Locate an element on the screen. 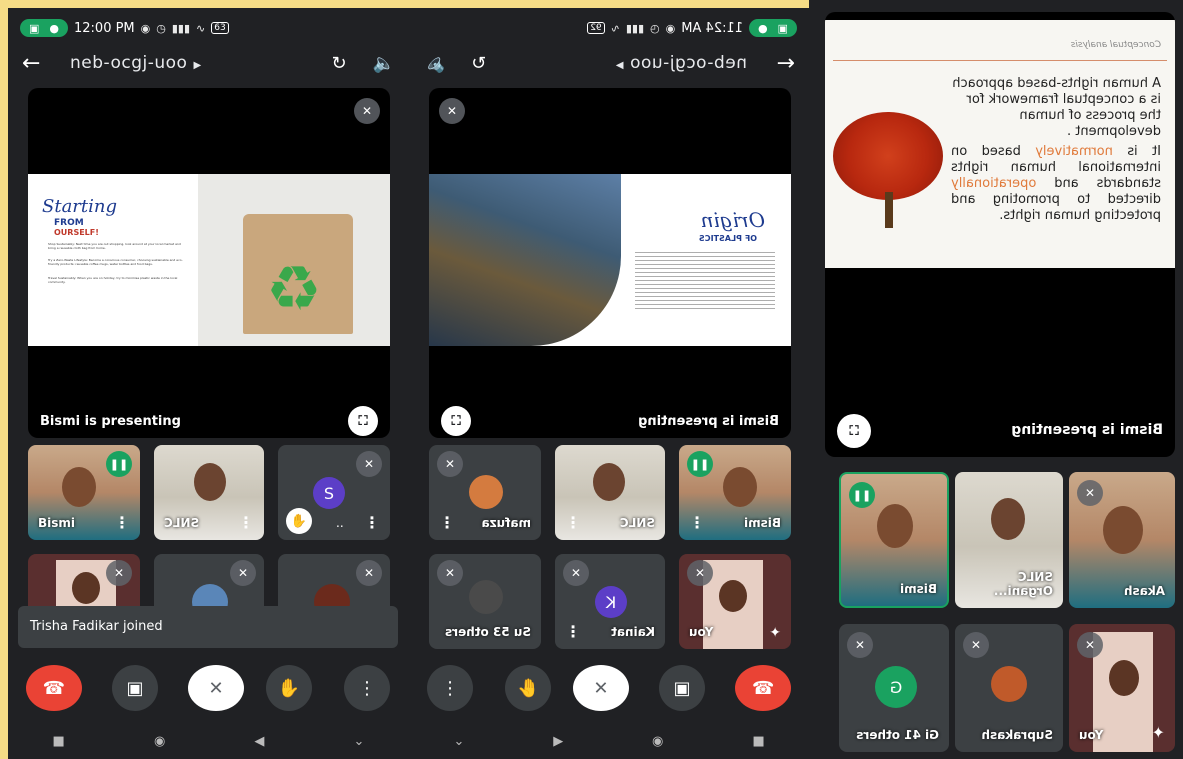 The image size is (1183, 759). participant-tile: ✕ mafuza ⋮ is located at coordinates (485, 492).